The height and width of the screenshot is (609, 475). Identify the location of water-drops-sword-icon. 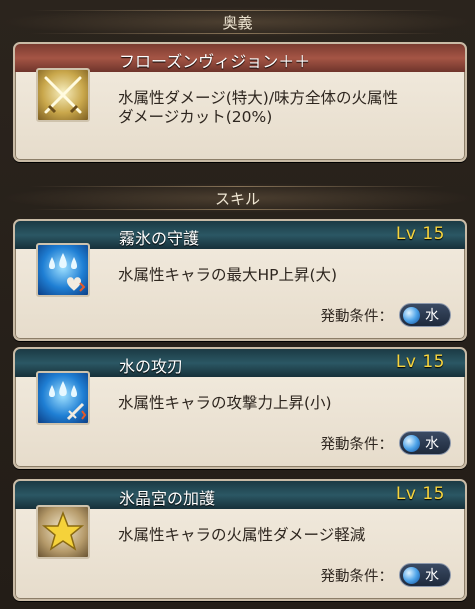
(63, 398).